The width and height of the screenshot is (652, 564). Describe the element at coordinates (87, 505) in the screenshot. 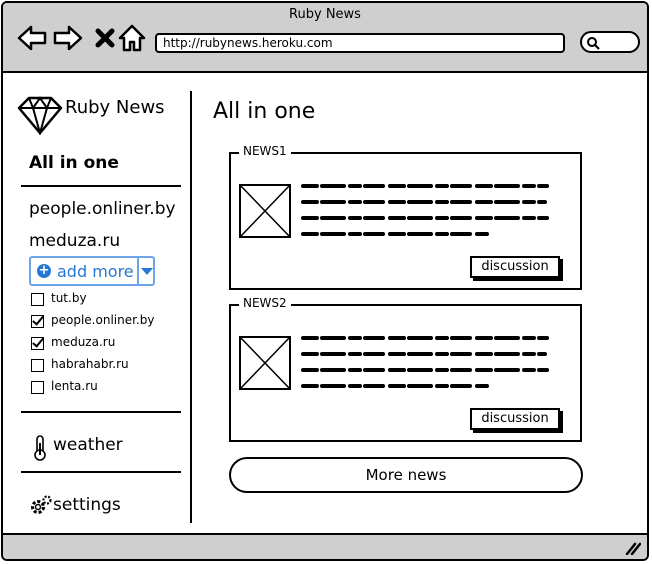

I see `nav-item-settings: settings` at that location.